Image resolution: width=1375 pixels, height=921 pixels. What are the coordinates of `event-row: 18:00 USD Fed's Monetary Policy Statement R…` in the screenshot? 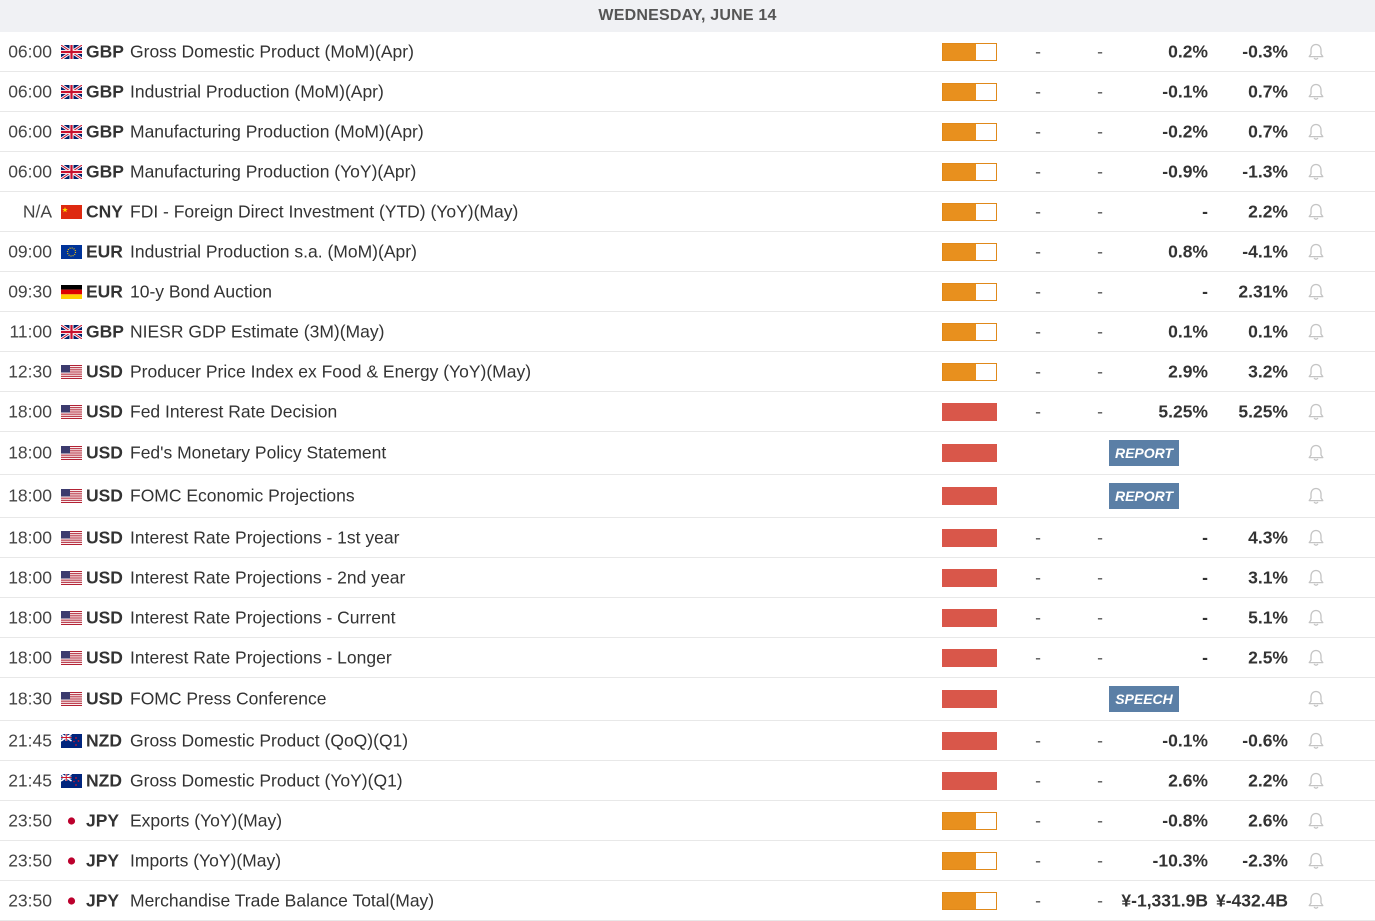 It's located at (687, 453).